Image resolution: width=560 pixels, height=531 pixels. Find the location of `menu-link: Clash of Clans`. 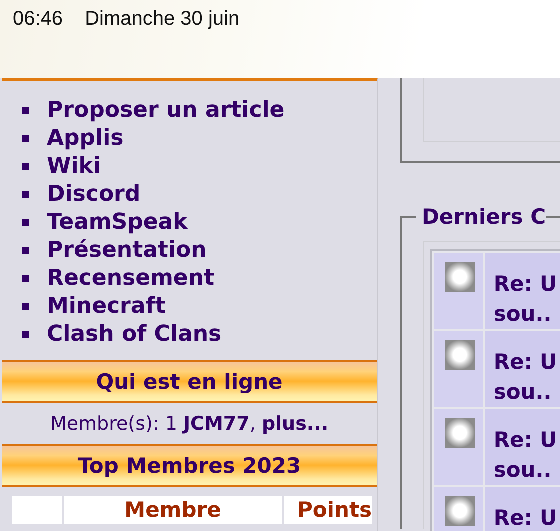

menu-link: Clash of Clans is located at coordinates (134, 334).